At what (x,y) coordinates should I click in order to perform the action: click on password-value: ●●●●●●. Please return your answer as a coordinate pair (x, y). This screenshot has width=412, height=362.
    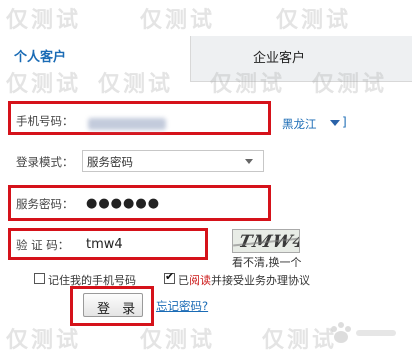
    Looking at the image, I should click on (123, 203).